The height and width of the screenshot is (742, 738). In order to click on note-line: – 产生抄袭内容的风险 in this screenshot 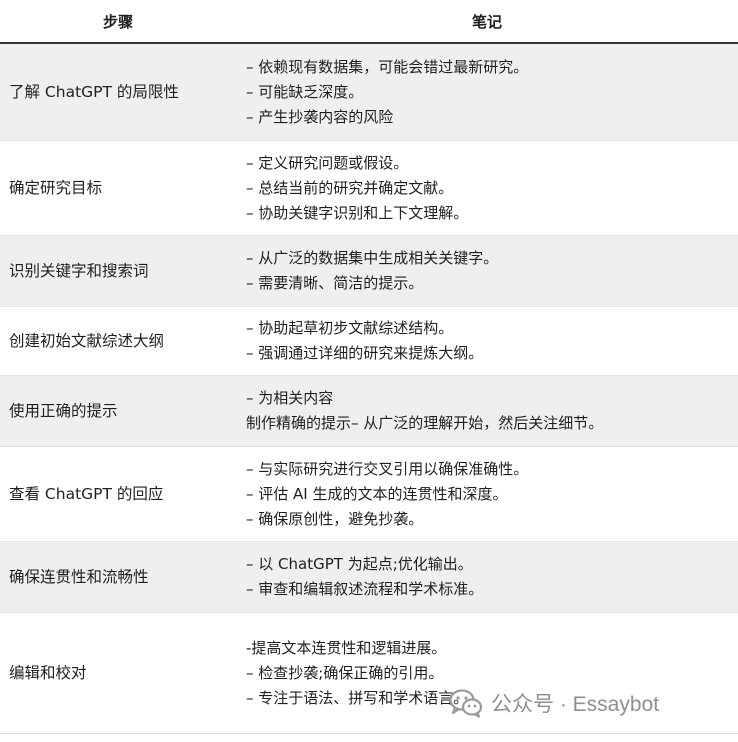, I will do `click(320, 116)`.